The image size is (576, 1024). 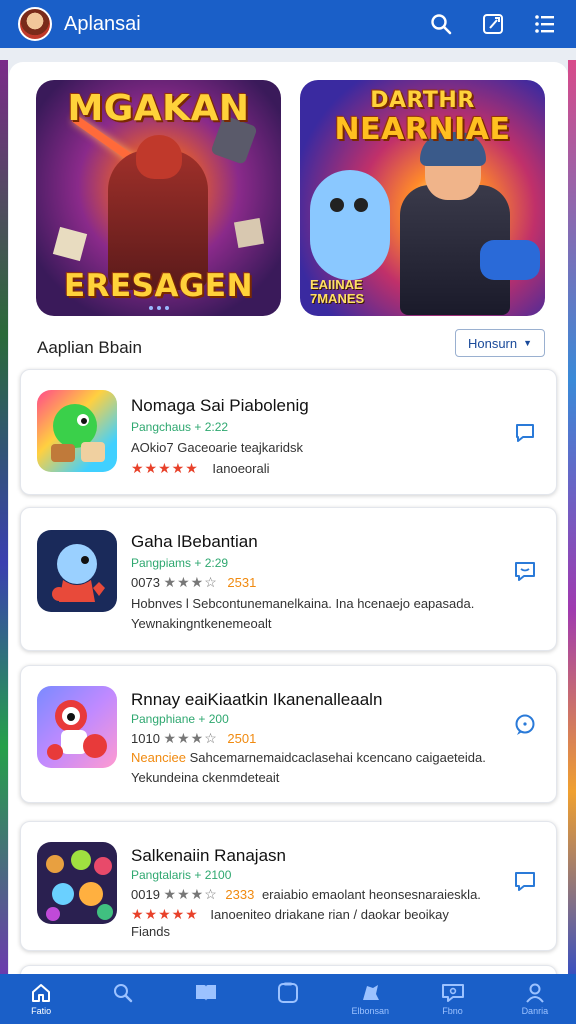 What do you see at coordinates (208, 855) in the screenshot?
I see `app-name: Salkenaiin Ranajasn` at bounding box center [208, 855].